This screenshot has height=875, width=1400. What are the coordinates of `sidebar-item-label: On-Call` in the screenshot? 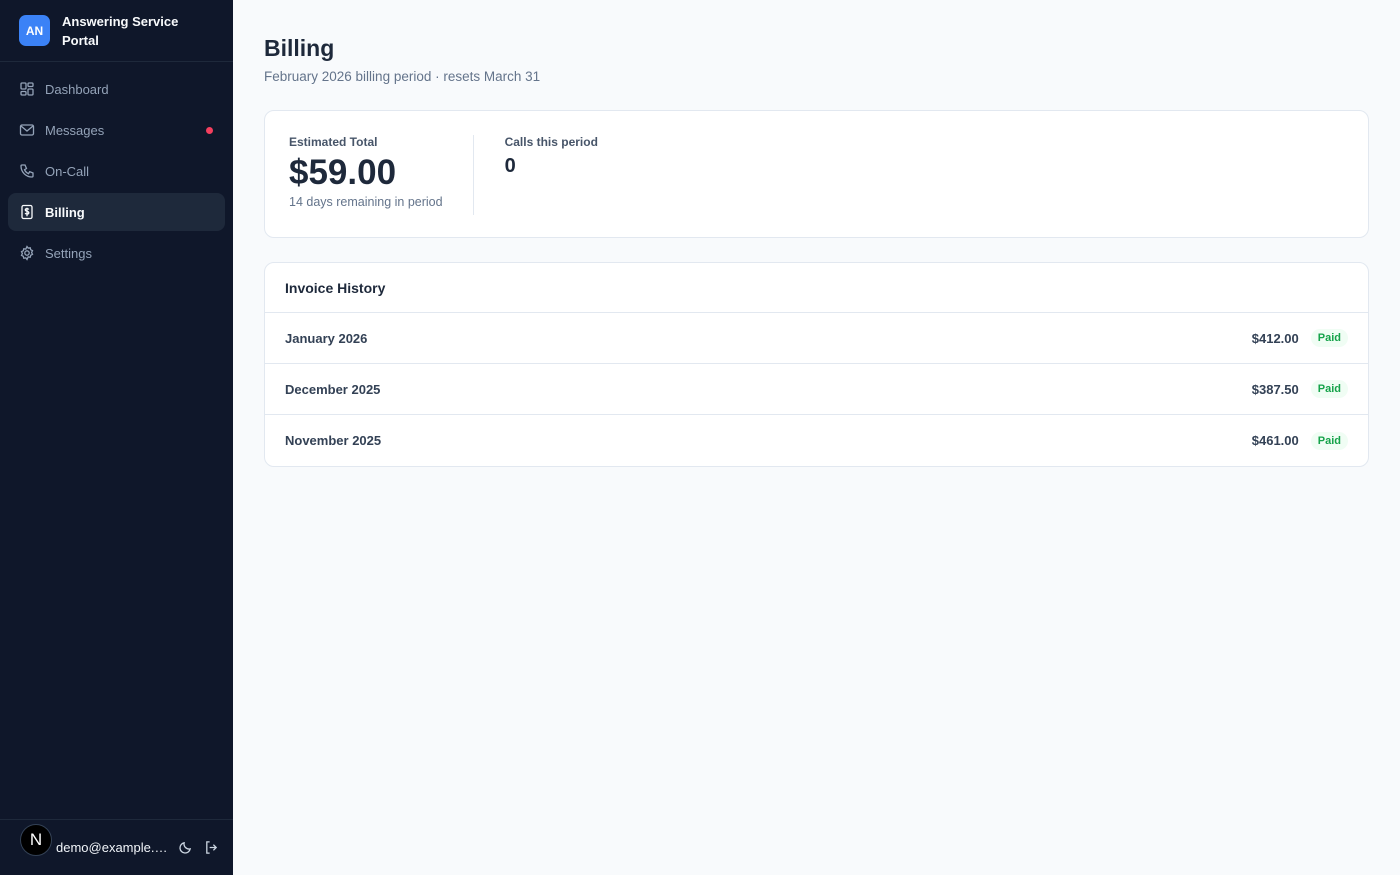 It's located at (67, 171).